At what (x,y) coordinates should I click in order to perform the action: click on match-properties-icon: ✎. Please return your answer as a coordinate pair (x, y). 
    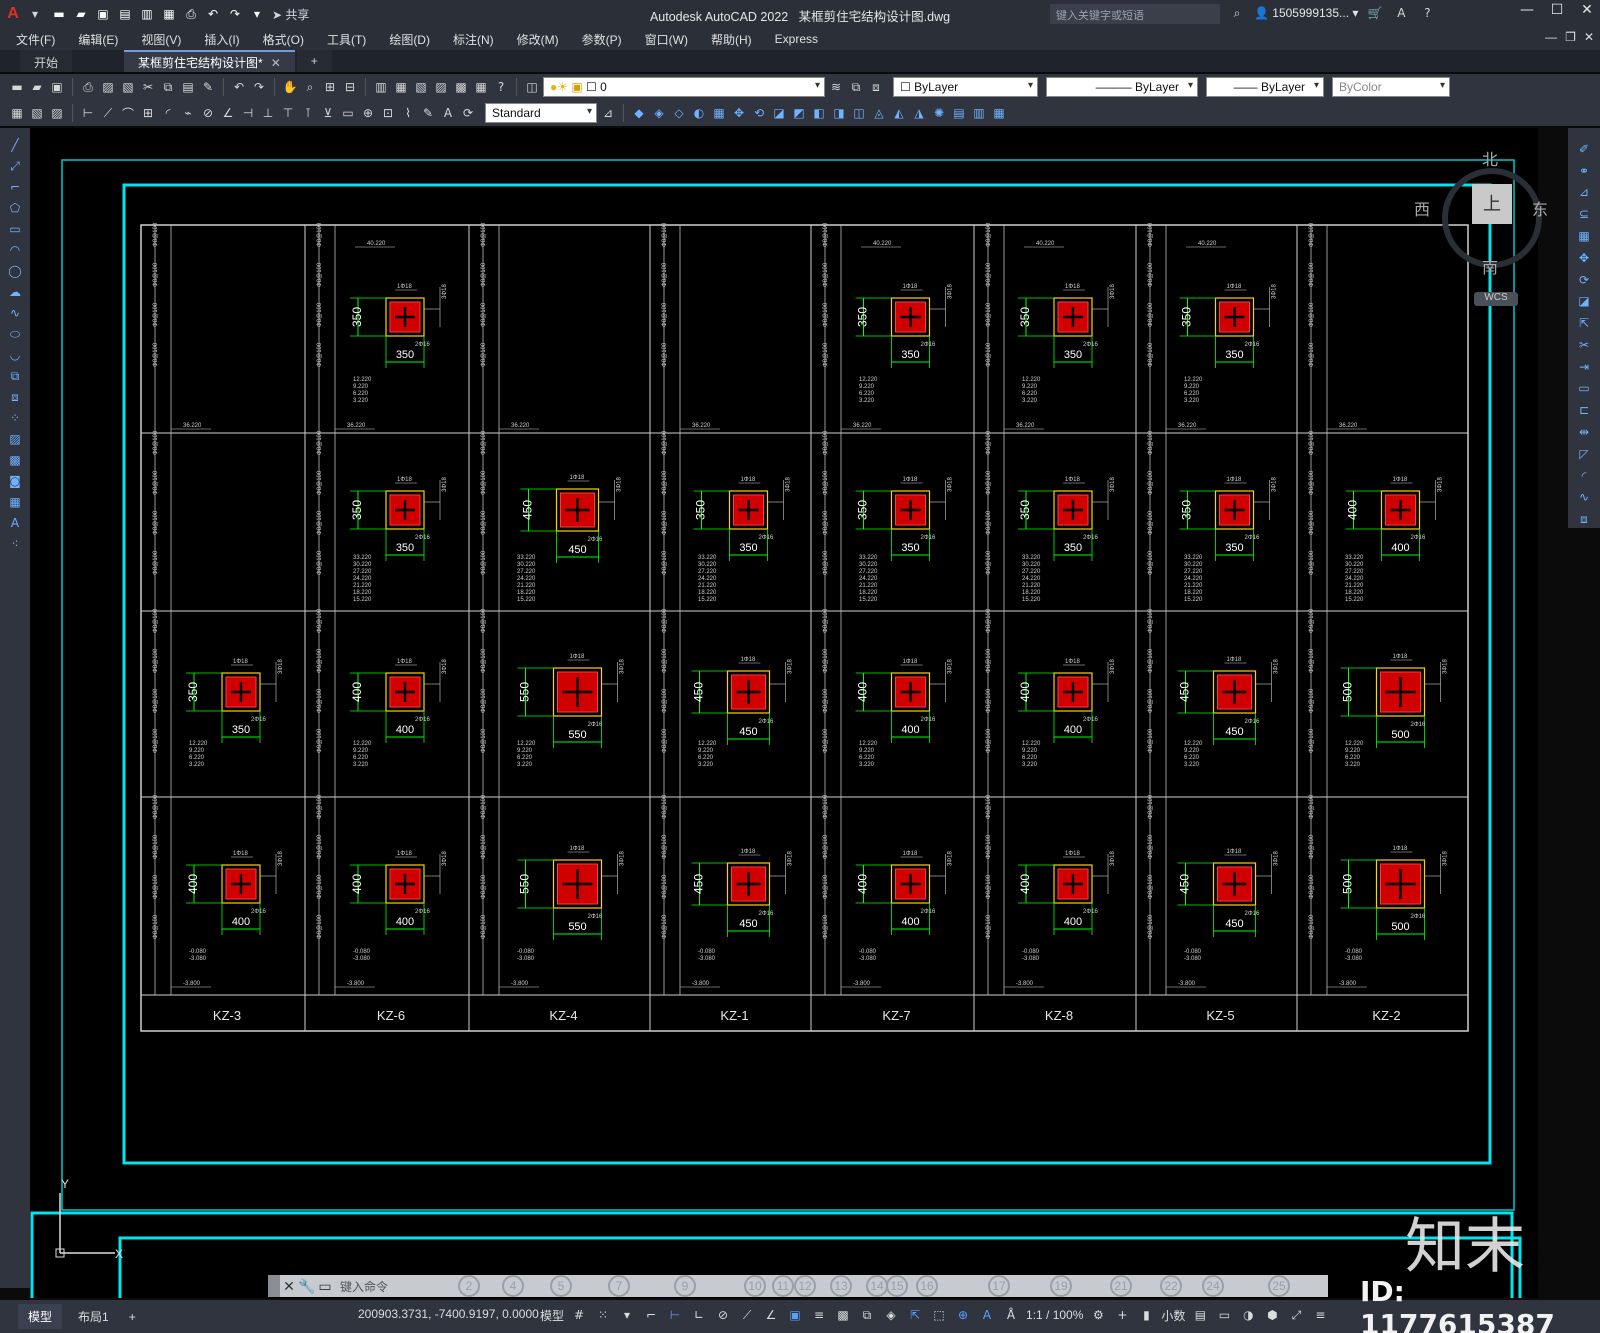
    Looking at the image, I should click on (208, 87).